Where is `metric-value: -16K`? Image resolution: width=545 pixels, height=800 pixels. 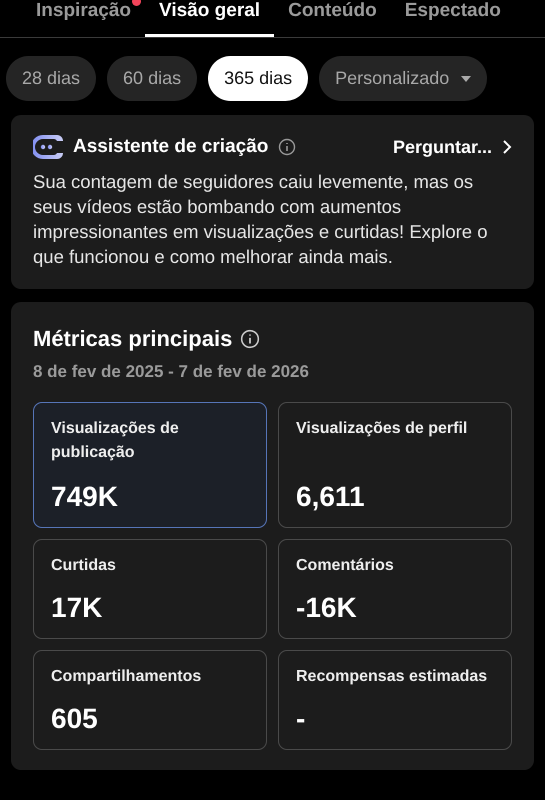
metric-value: -16K is located at coordinates (327, 608).